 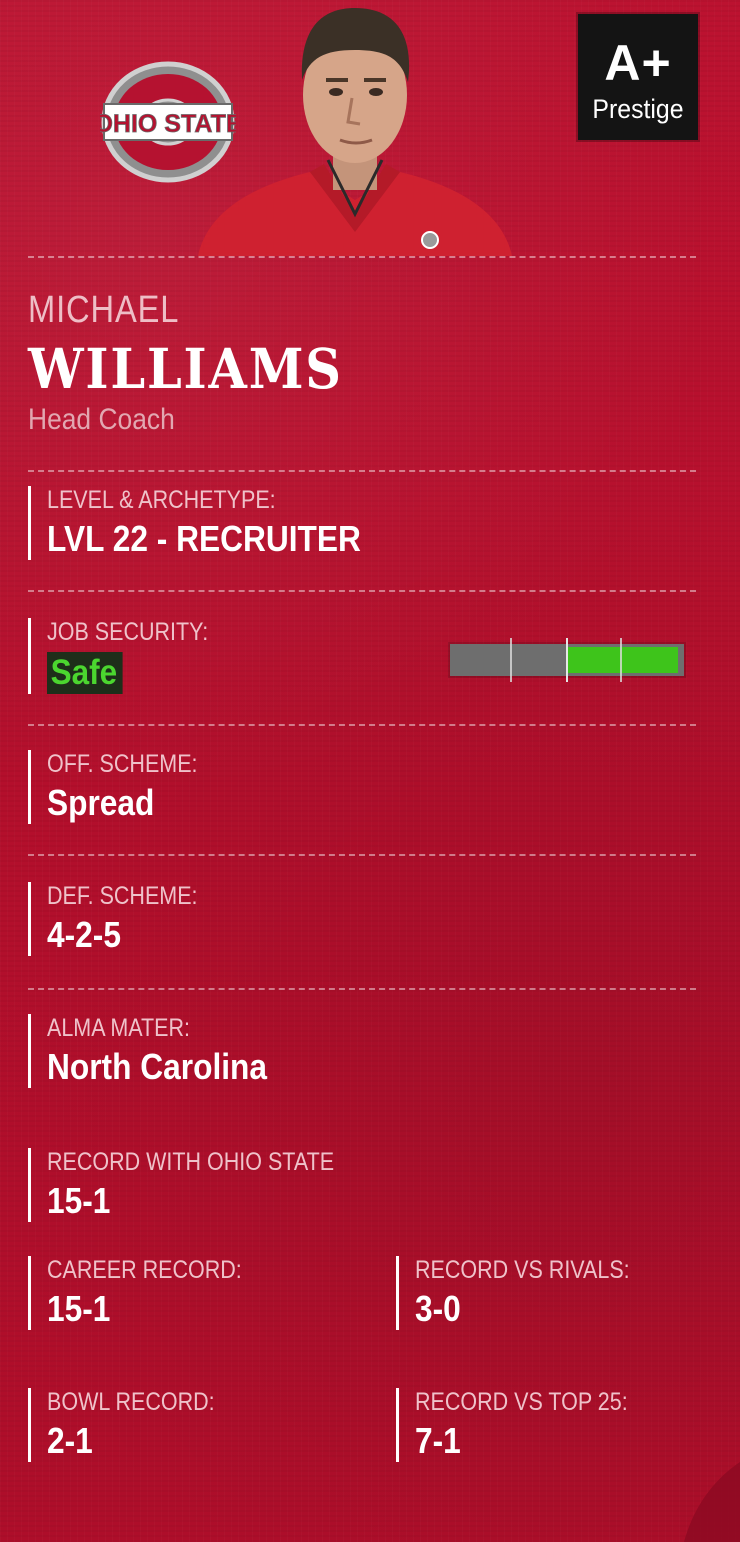 I want to click on prestige-badge: A+ Prestige, so click(x=638, y=77).